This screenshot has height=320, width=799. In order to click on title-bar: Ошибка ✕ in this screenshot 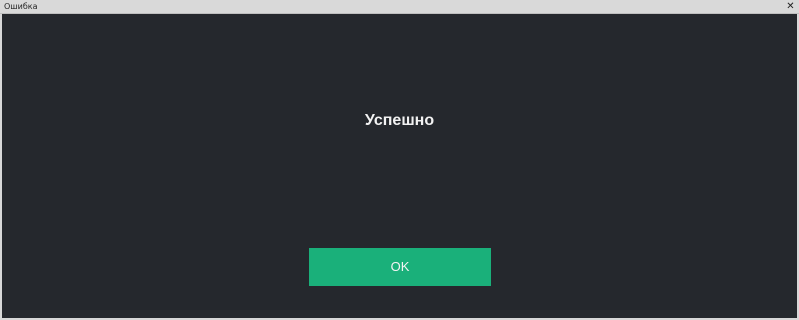, I will do `click(399, 7)`.